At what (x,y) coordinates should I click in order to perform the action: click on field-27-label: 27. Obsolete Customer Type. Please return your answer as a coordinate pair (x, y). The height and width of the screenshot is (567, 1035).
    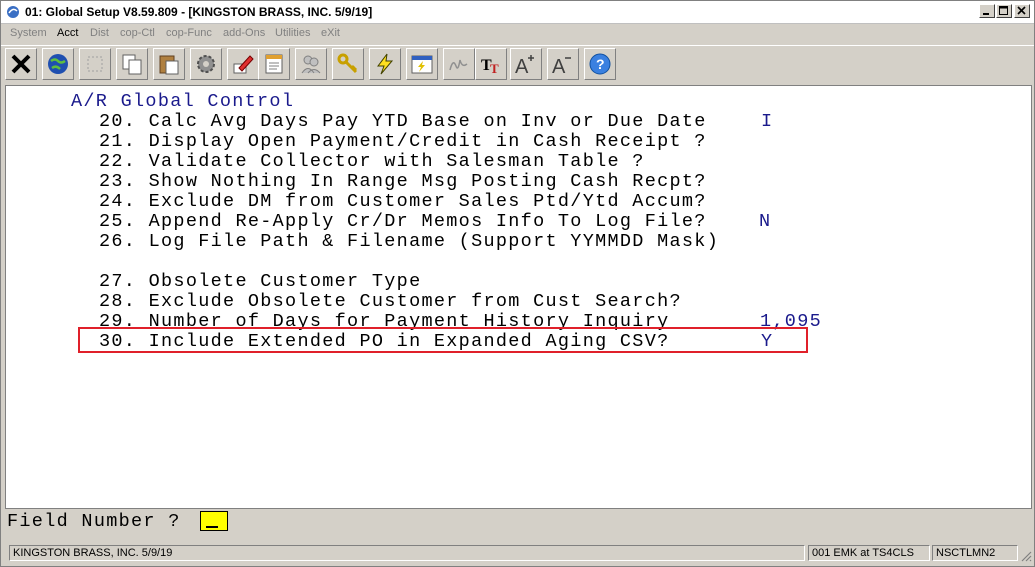
    Looking at the image, I should click on (260, 282).